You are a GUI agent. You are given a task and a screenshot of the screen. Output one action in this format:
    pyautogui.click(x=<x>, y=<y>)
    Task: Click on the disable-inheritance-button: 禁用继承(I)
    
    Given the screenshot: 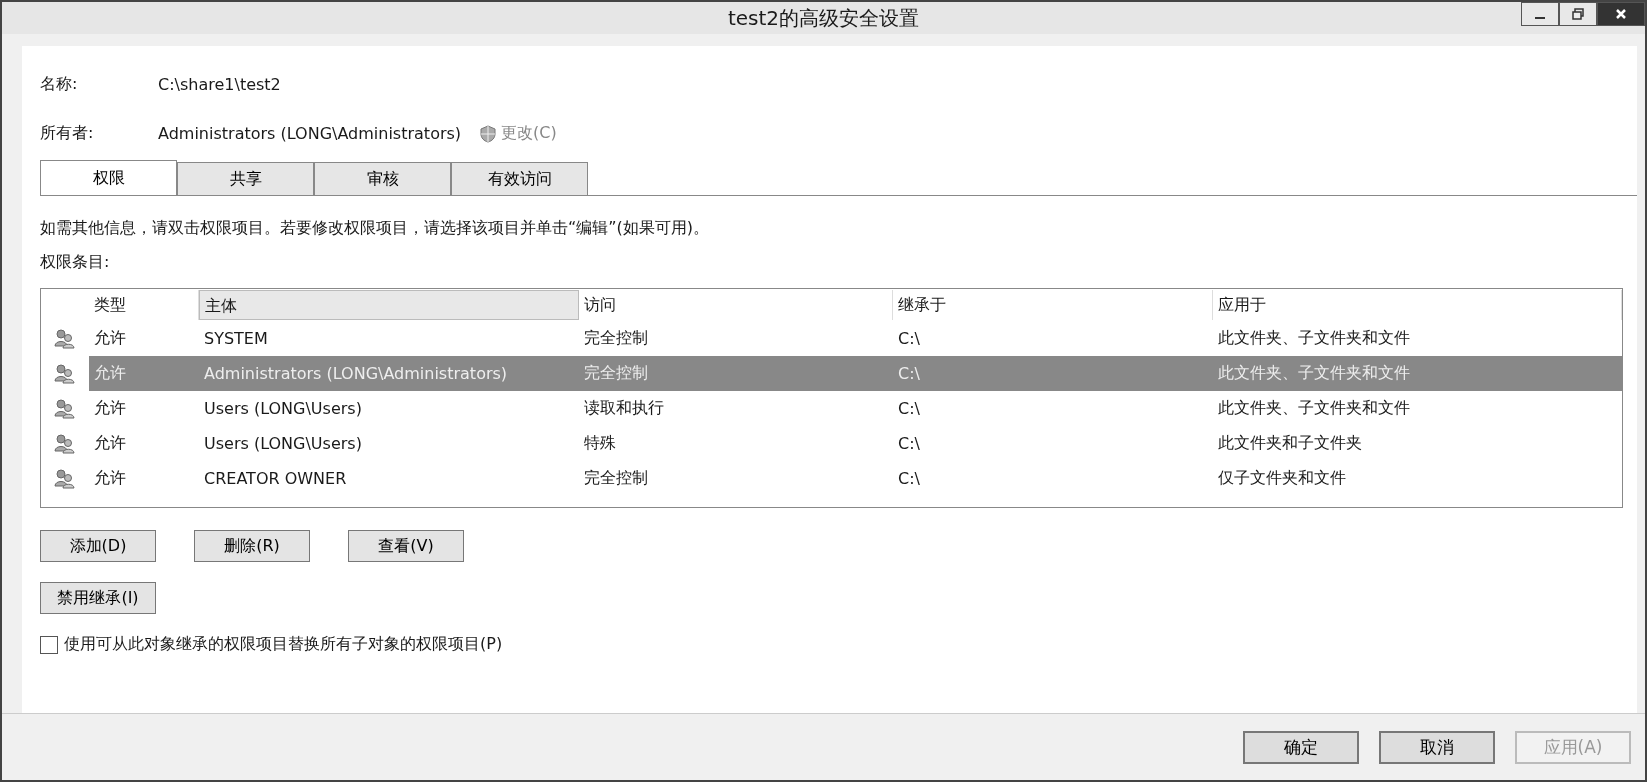 What is the action you would take?
    pyautogui.click(x=98, y=598)
    